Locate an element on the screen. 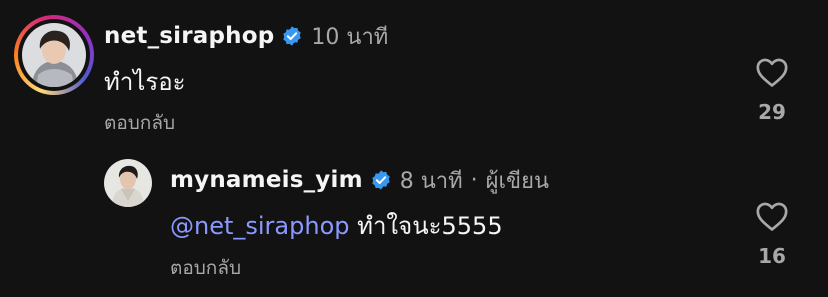  time-ago: 8 นาที is located at coordinates (431, 181).